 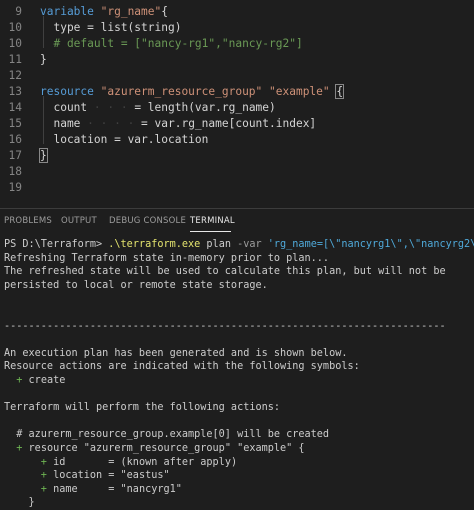 I want to click on terminal-line: }, so click(x=19, y=503).